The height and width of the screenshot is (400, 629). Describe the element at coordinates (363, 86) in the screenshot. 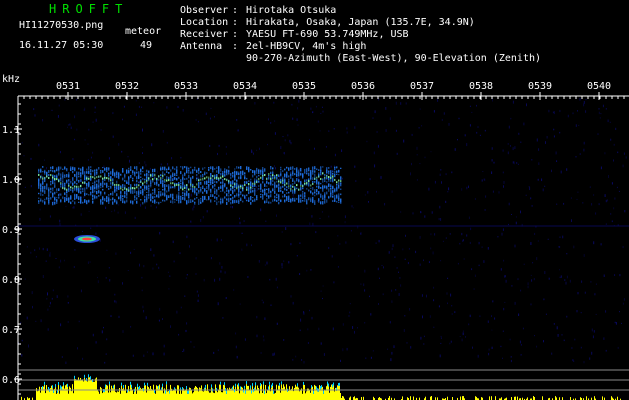

I see `x-tick-label: 0536` at that location.